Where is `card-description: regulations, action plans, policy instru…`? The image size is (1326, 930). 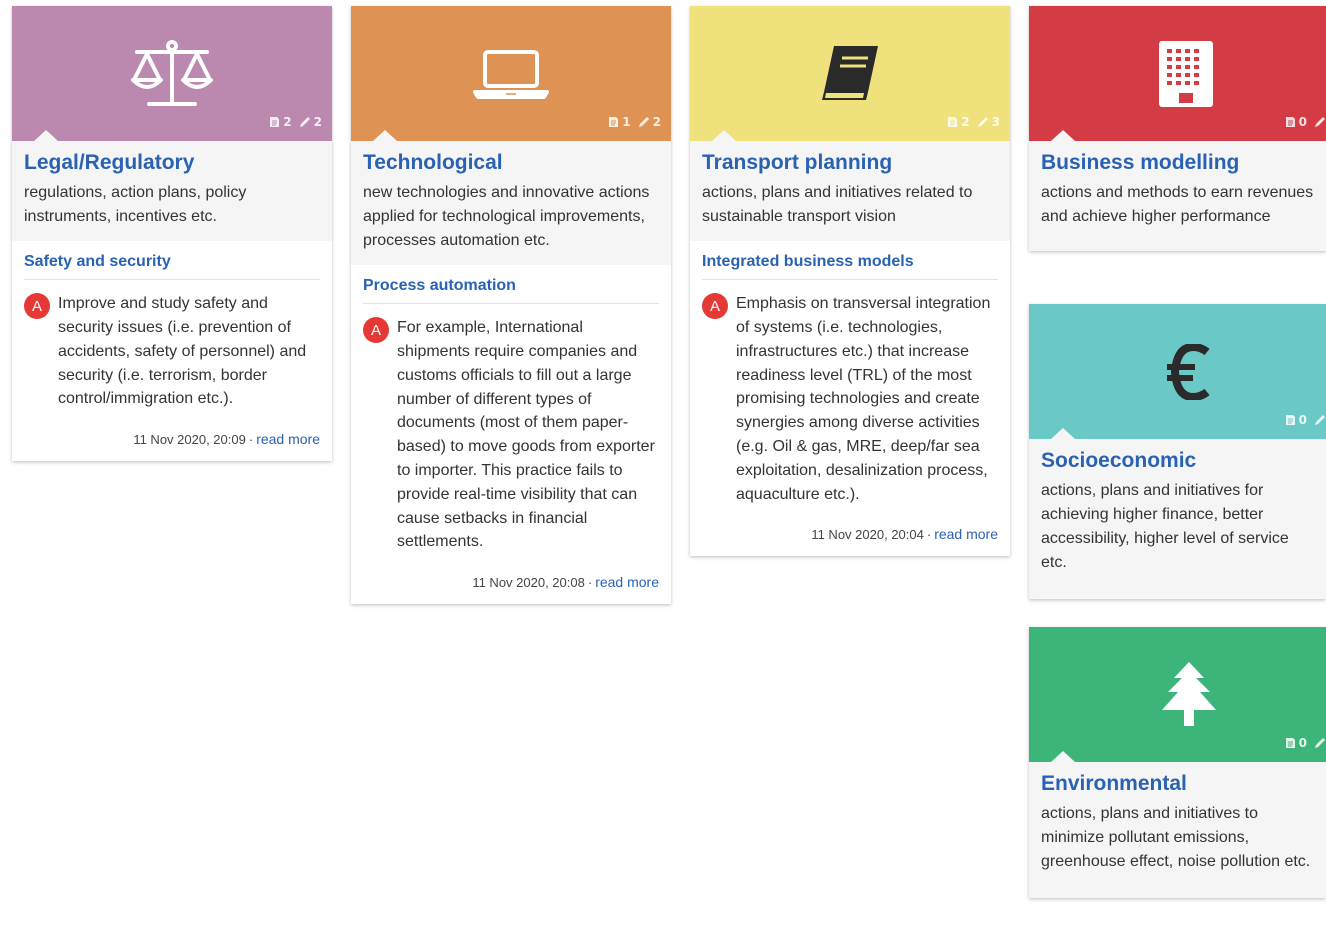 card-description: regulations, action plans, policy instru… is located at coordinates (135, 205).